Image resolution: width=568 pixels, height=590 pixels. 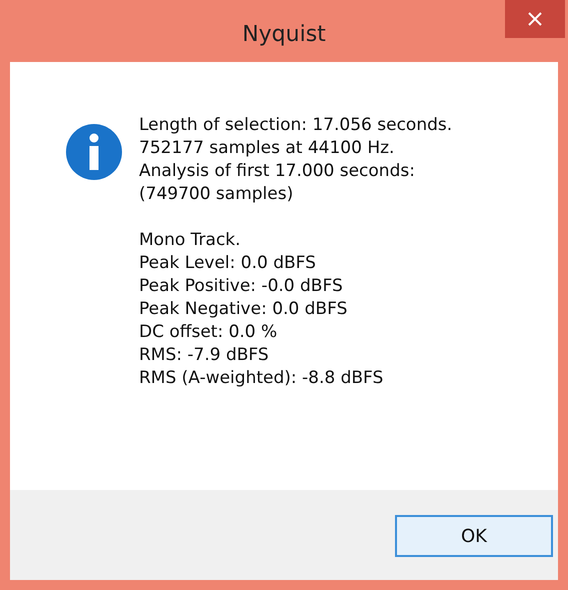 I want to click on message-line: Peak Negative: 0.0 dBFS, so click(x=243, y=309).